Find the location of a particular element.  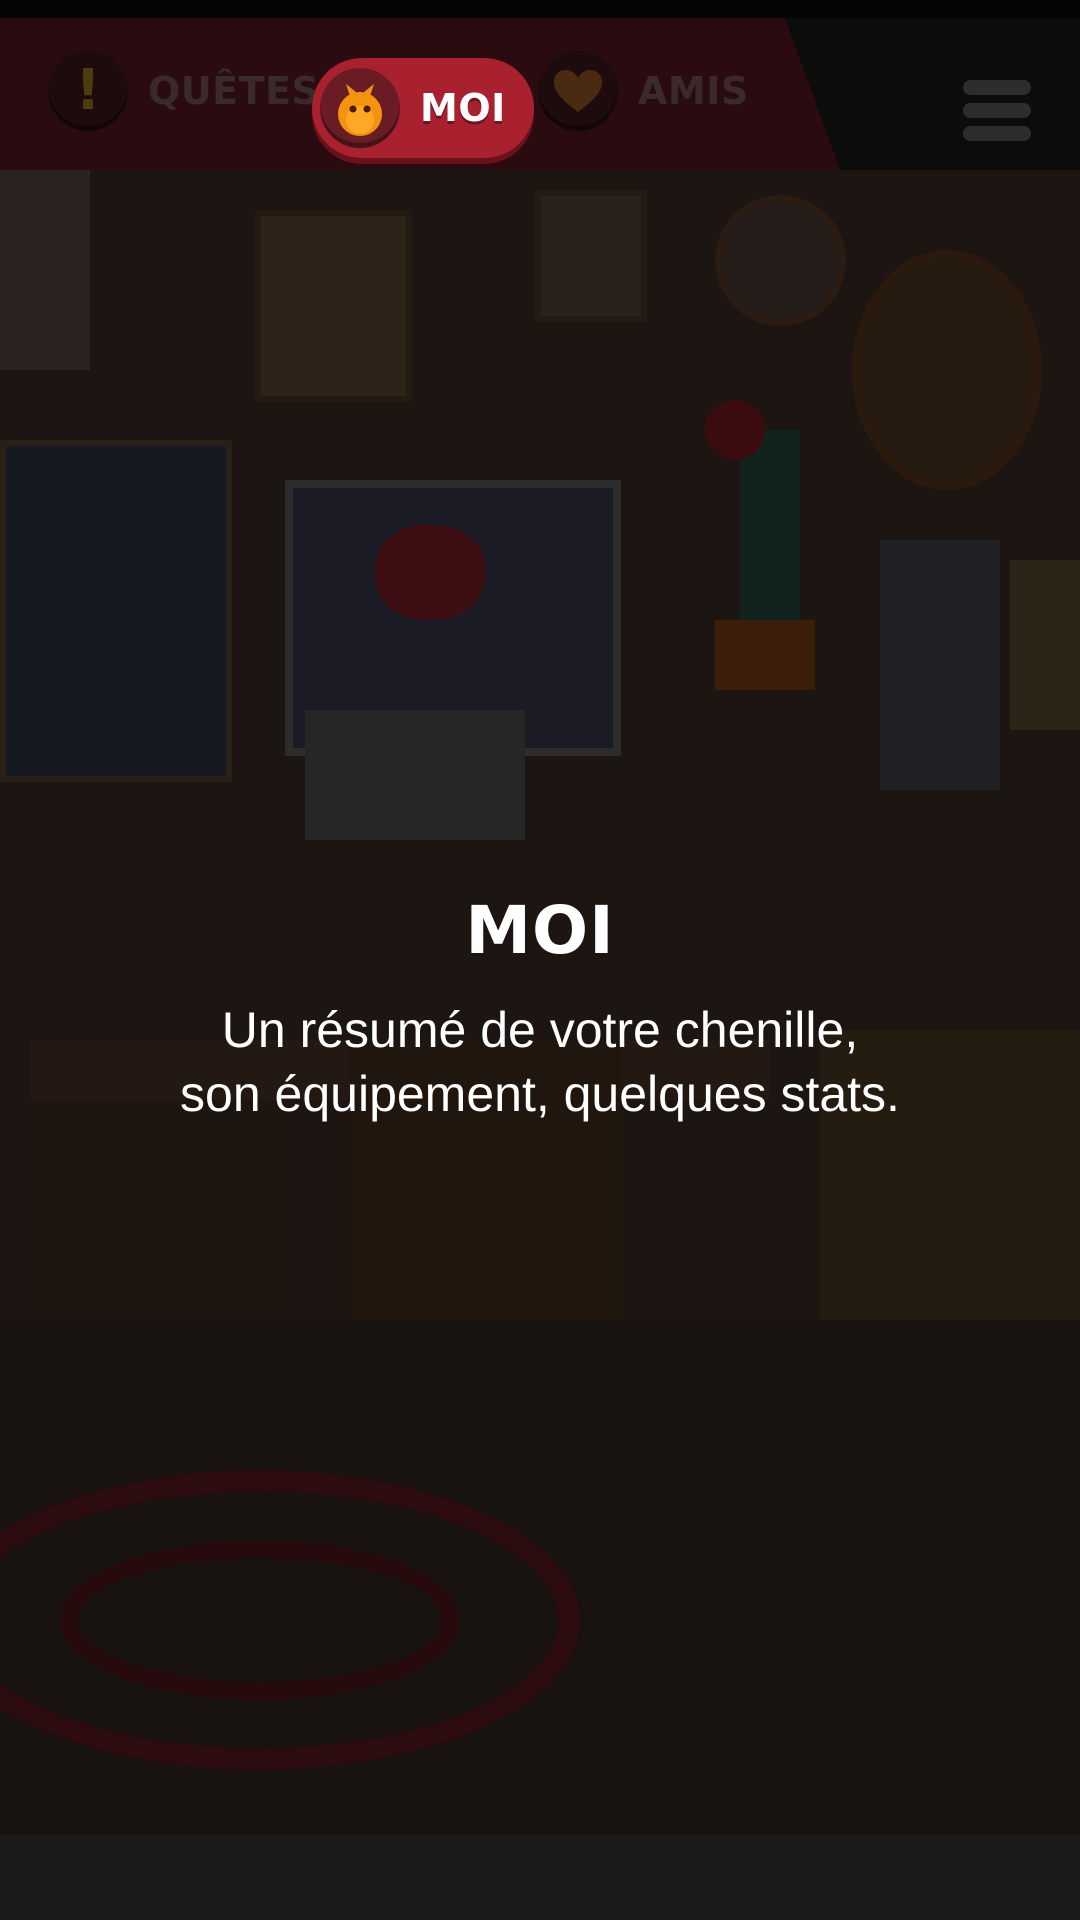

heart-icon is located at coordinates (578, 91).